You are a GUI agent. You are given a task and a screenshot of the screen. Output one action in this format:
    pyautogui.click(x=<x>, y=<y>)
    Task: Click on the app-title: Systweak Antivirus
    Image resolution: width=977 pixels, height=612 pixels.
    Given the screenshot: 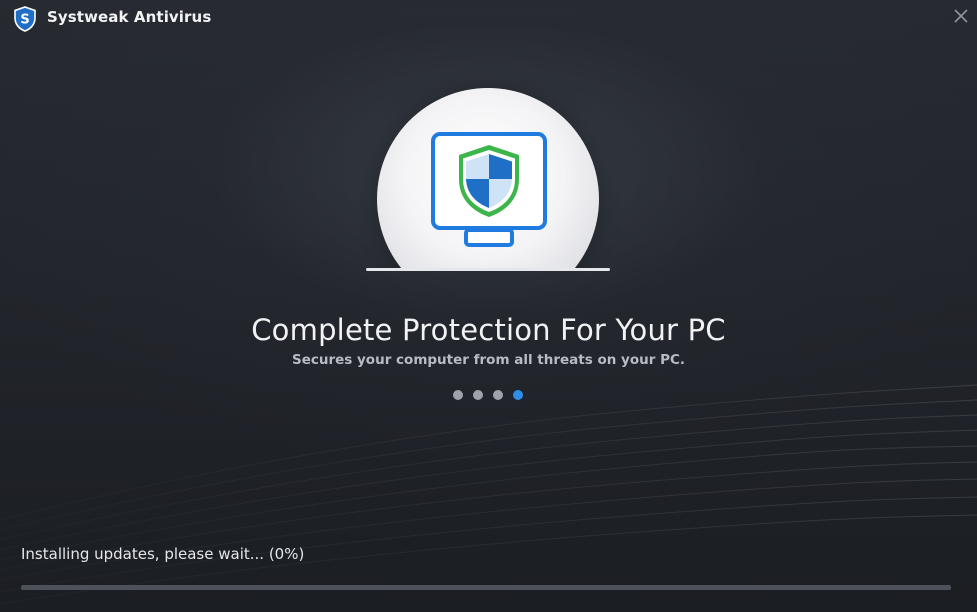 What is the action you would take?
    pyautogui.click(x=129, y=17)
    